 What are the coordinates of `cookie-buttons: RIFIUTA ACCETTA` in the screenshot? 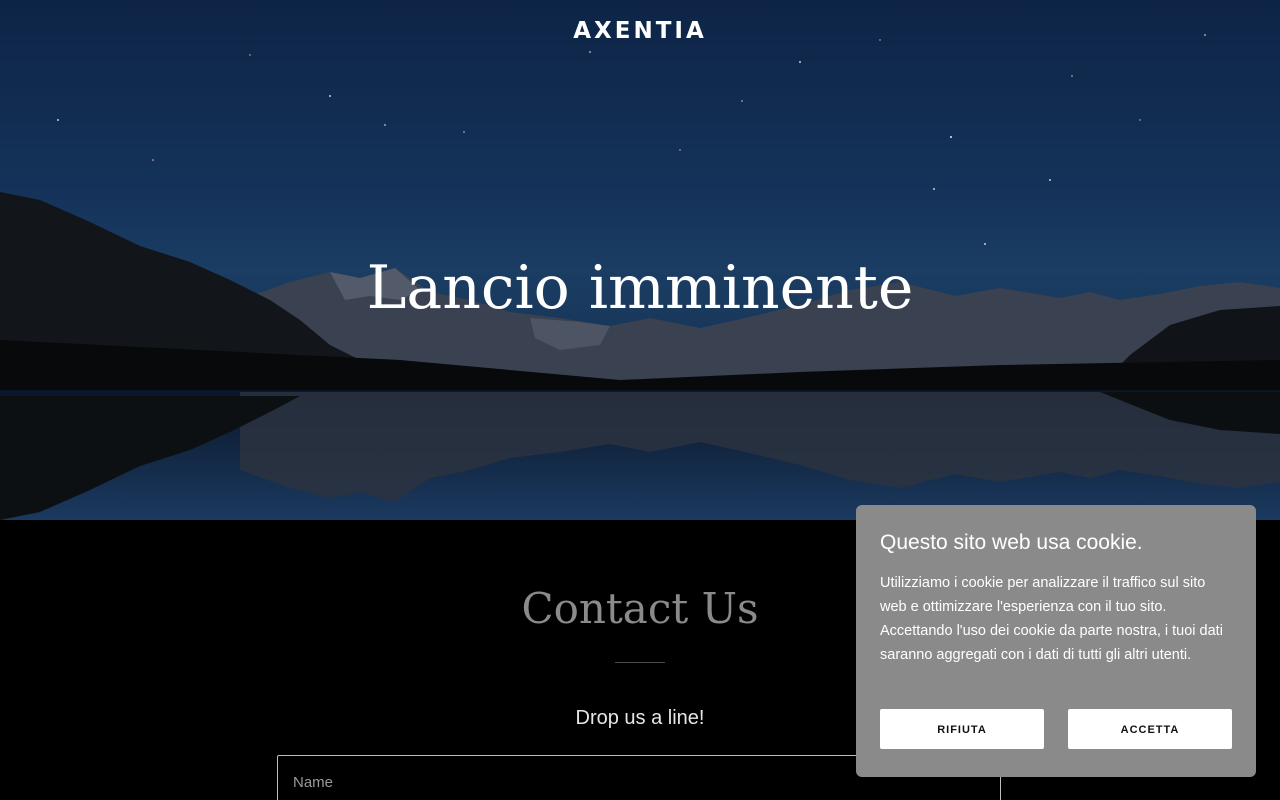 It's located at (1056, 729).